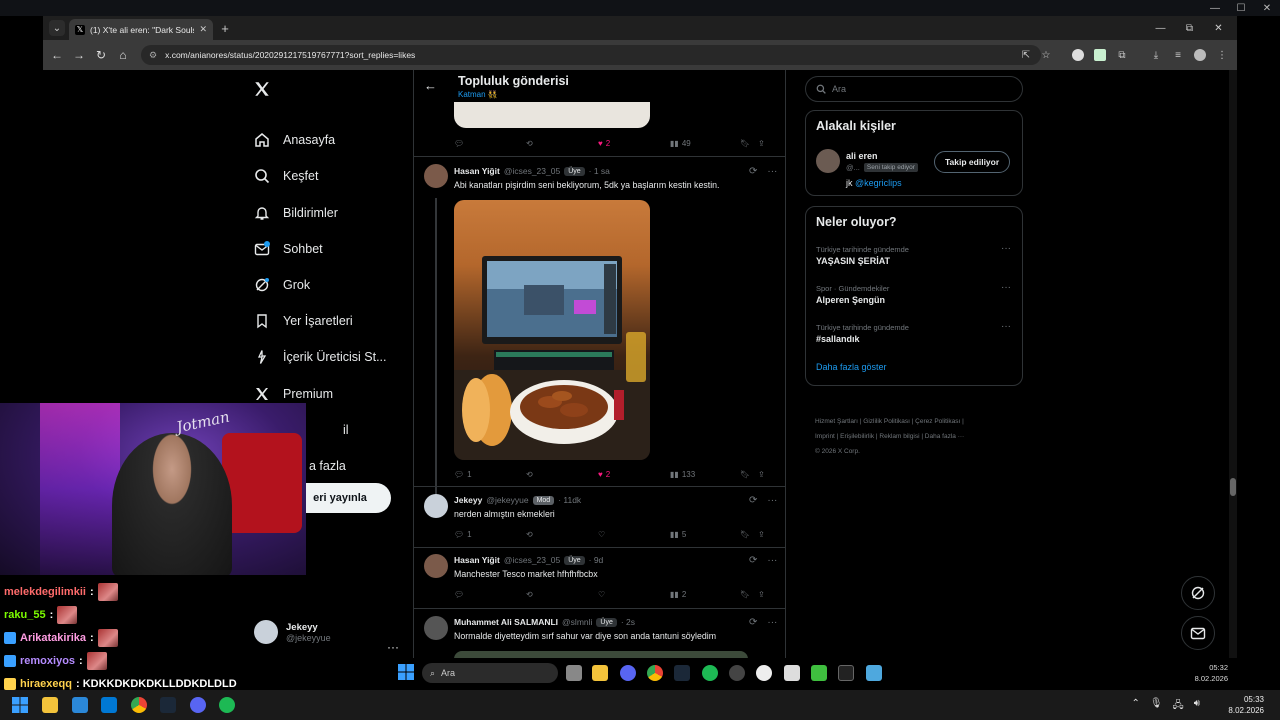  I want to click on author-name: Muhammet Ali SALMANLI, so click(506, 622).